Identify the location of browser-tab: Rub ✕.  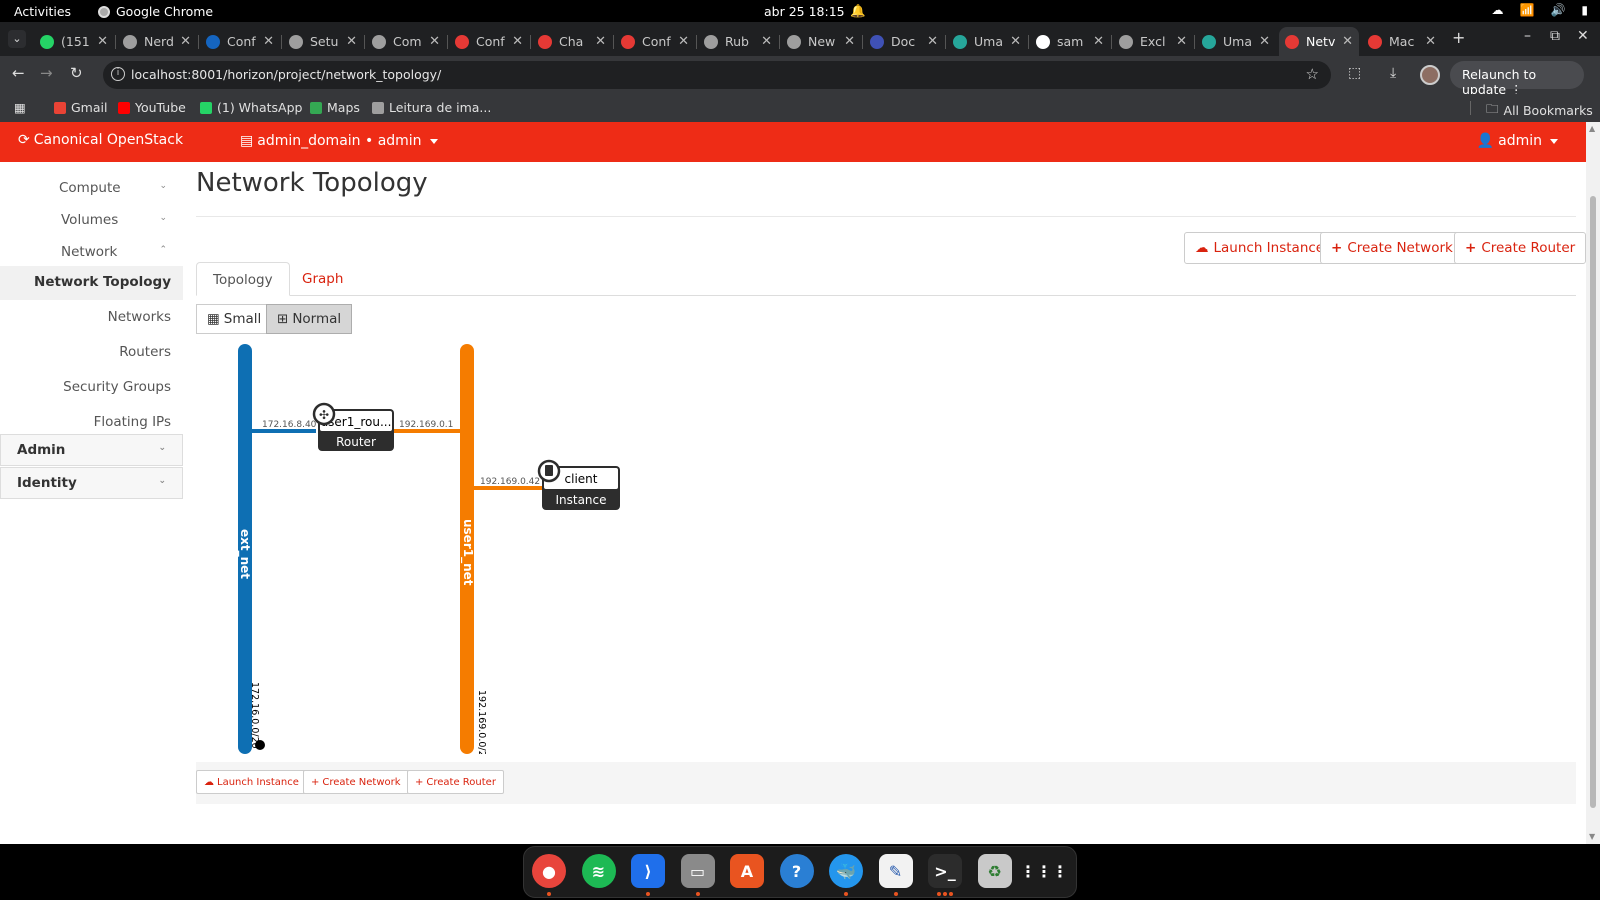
(738, 41).